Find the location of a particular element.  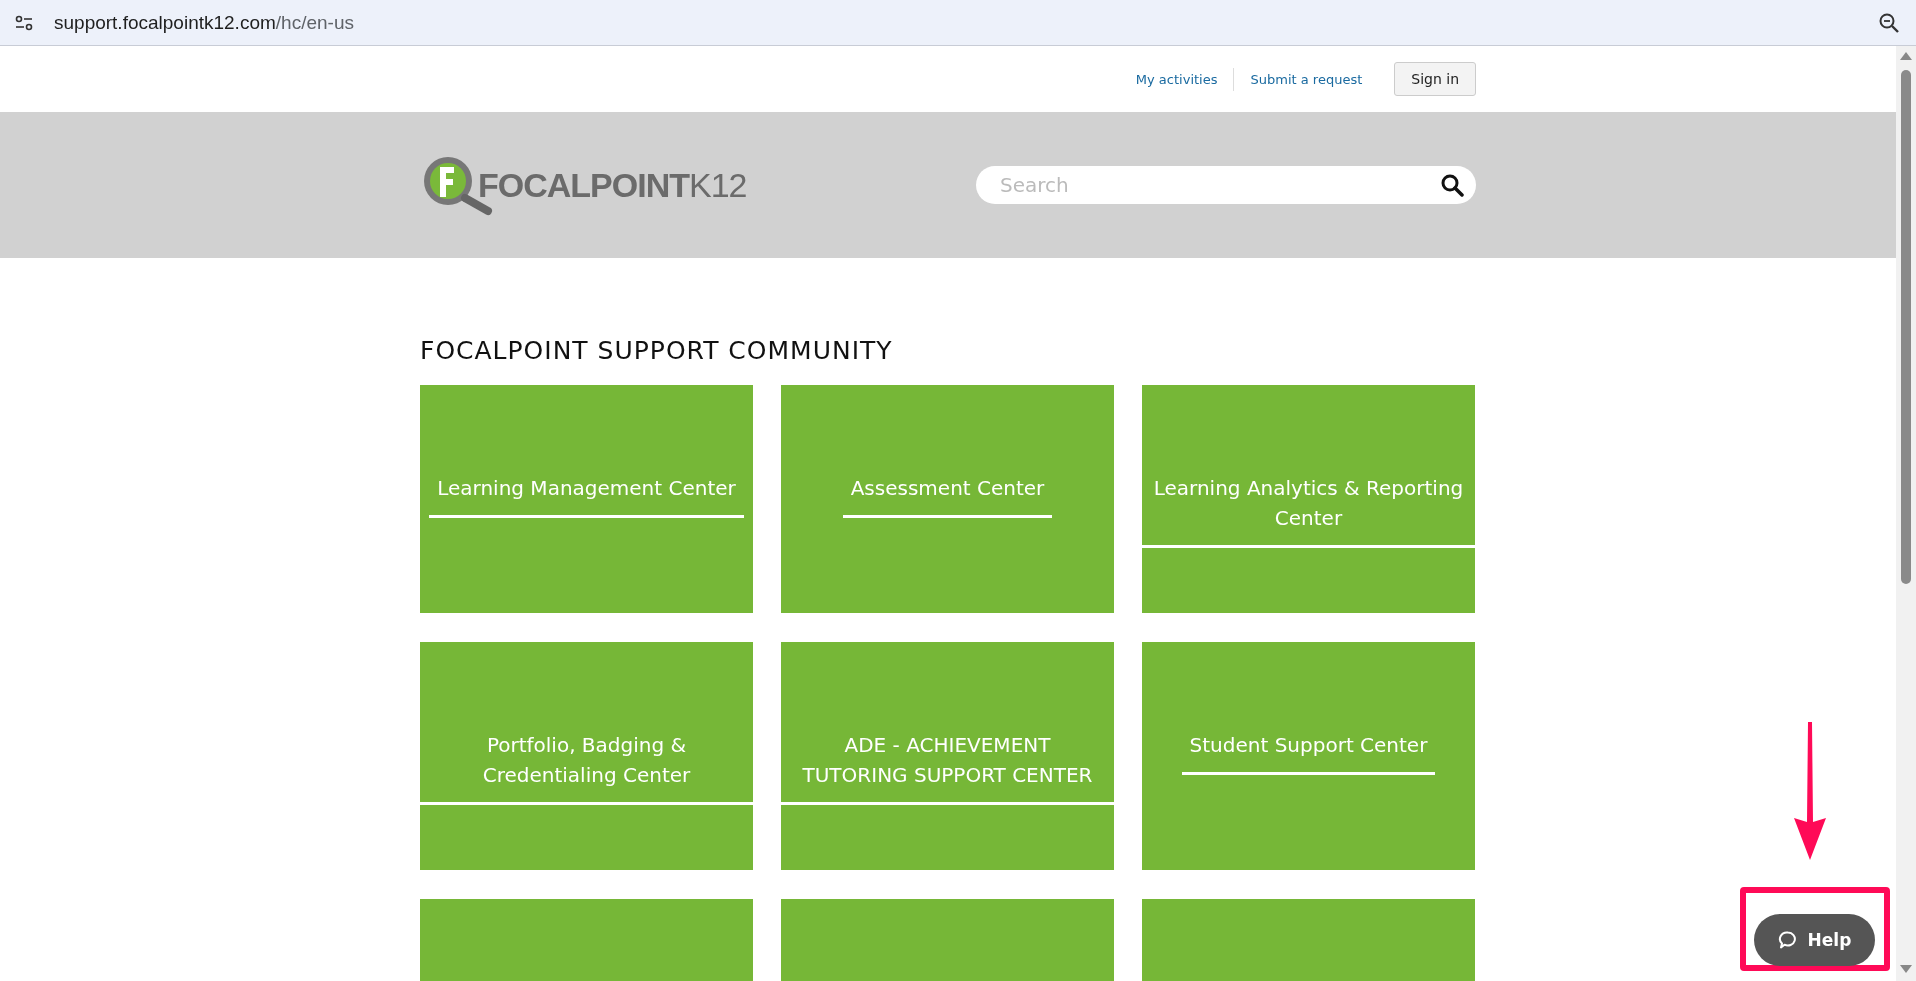

category-title: Learning Management Center is located at coordinates (586, 495).